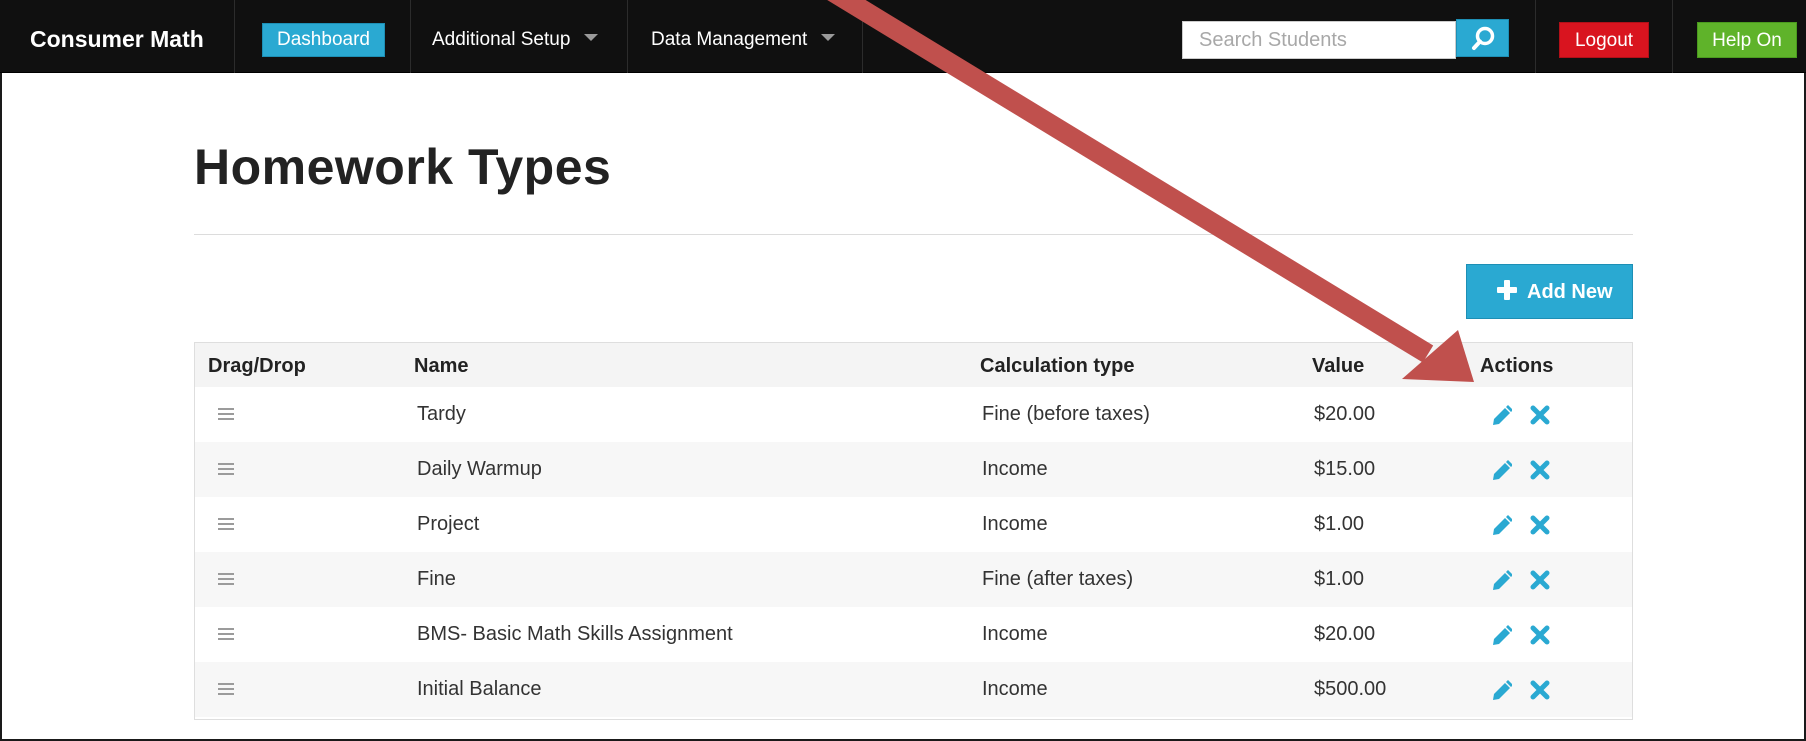 This screenshot has height=741, width=1806. What do you see at coordinates (1747, 40) in the screenshot?
I see `help-toggle-button: Help On` at bounding box center [1747, 40].